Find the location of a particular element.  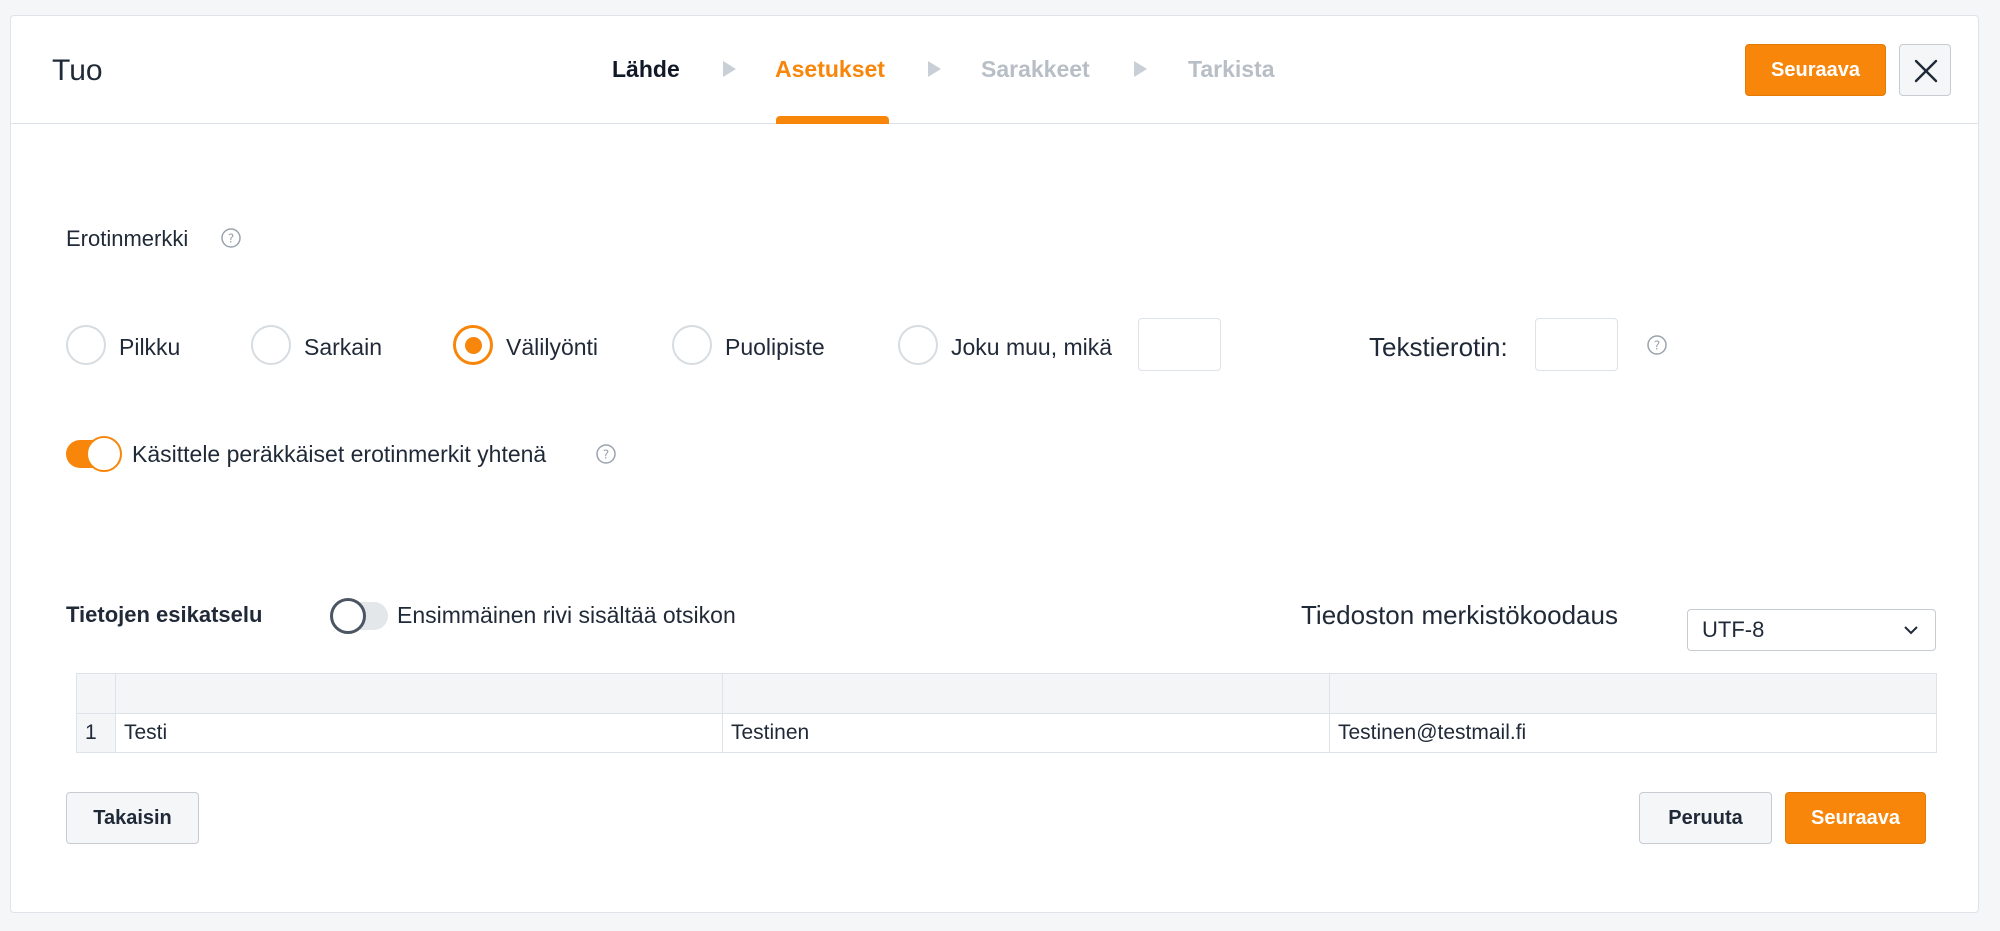

radio-other is located at coordinates (918, 345).